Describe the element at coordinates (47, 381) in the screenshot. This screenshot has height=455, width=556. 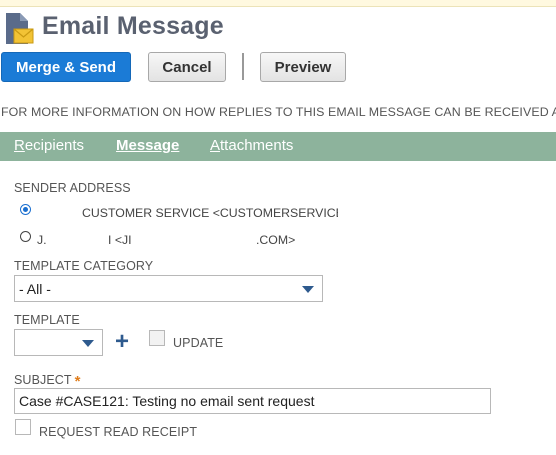
I see `subject-label: SUBJECT *` at that location.